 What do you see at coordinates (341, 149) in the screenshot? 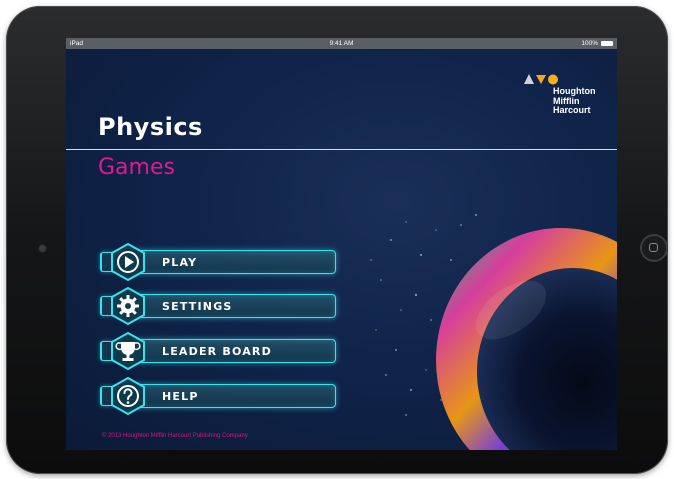
I see `title-divider` at bounding box center [341, 149].